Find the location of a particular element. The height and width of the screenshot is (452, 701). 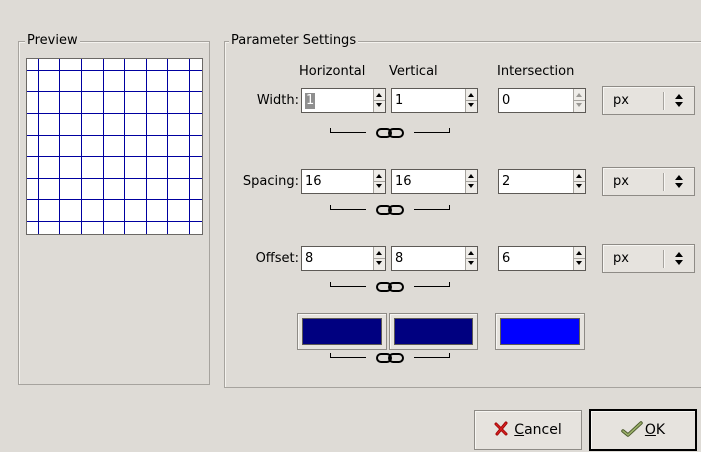

column-header-intersection: Intersection is located at coordinates (536, 71).